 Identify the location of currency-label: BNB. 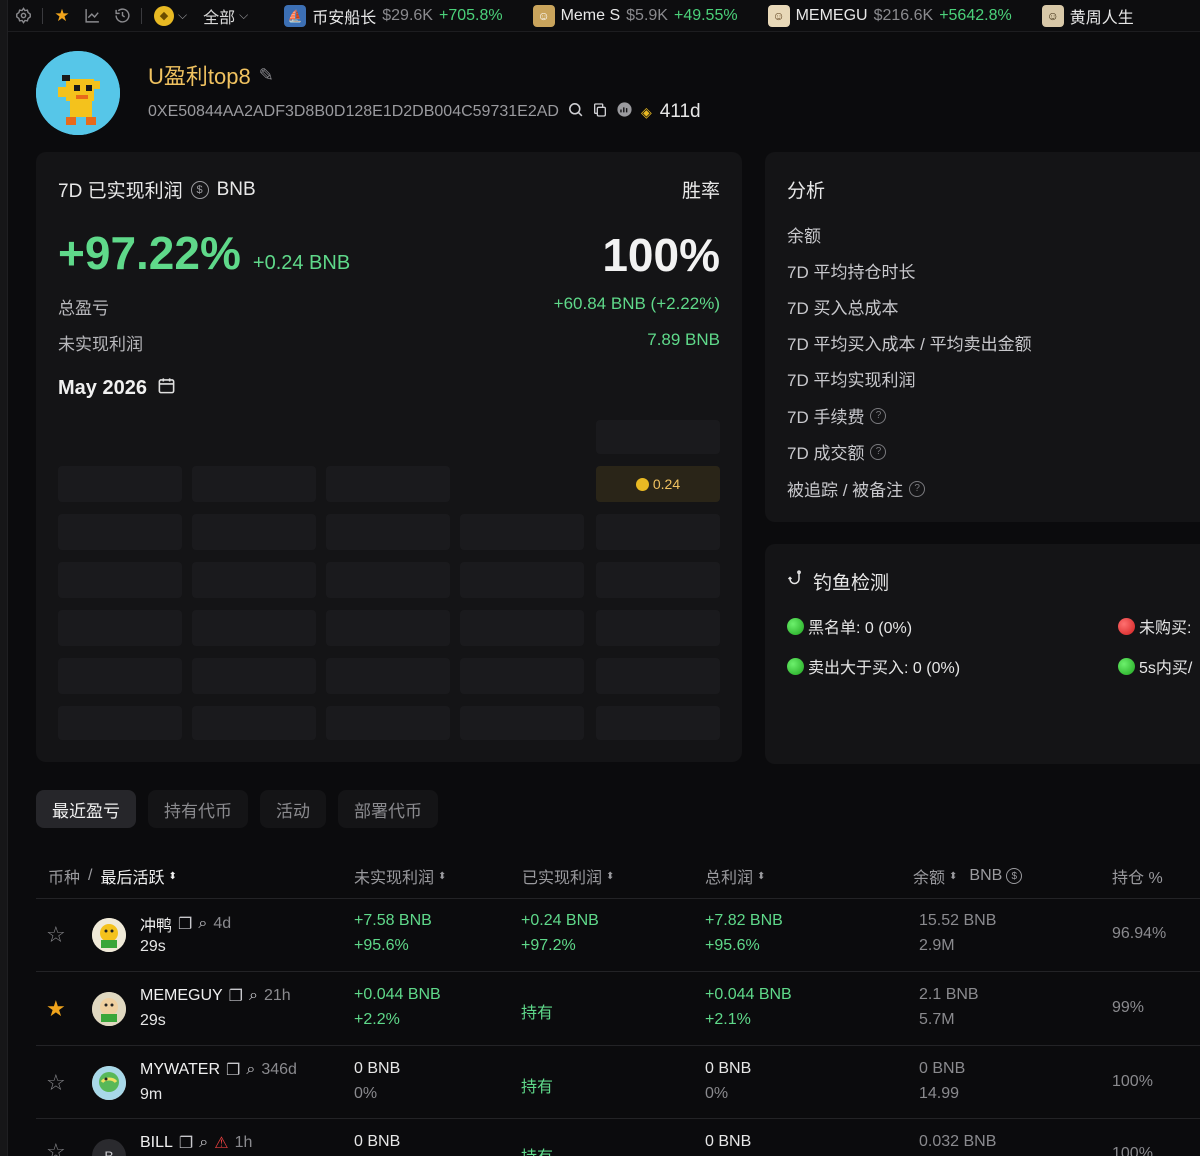
(236, 190).